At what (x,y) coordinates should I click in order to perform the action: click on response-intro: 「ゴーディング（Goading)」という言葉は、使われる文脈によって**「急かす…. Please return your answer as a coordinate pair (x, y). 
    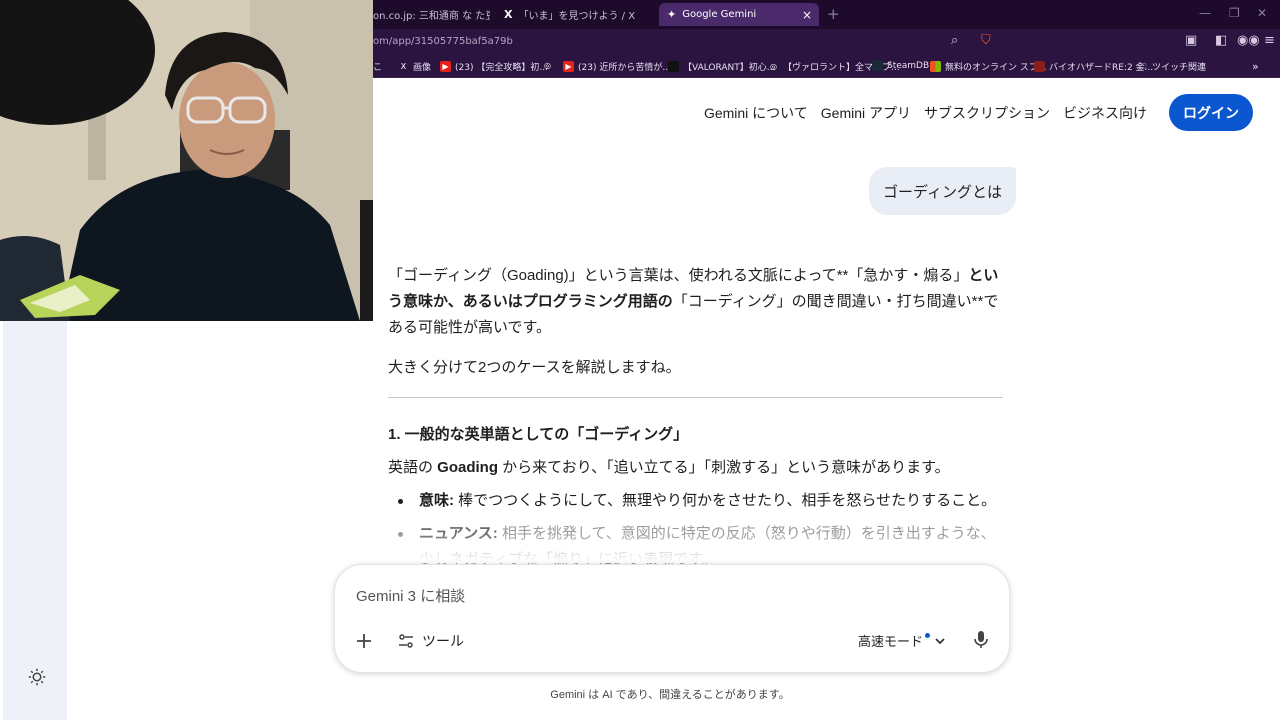
    Looking at the image, I should click on (693, 301).